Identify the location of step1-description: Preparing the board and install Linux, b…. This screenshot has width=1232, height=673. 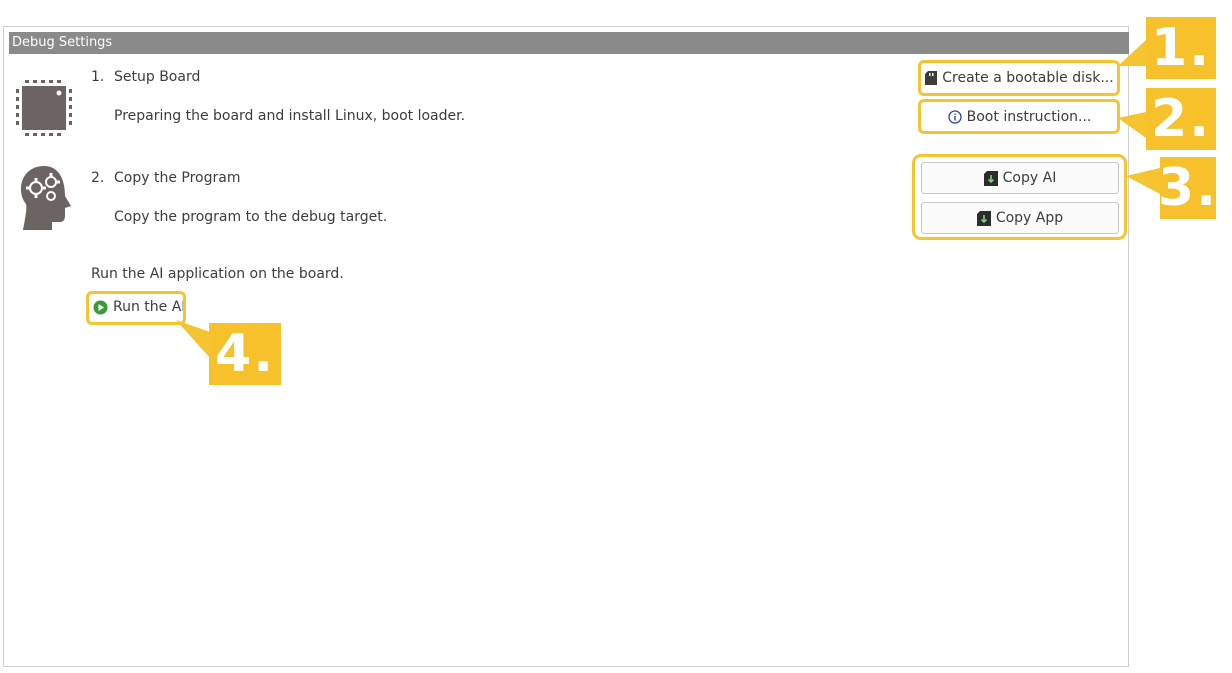
(290, 116).